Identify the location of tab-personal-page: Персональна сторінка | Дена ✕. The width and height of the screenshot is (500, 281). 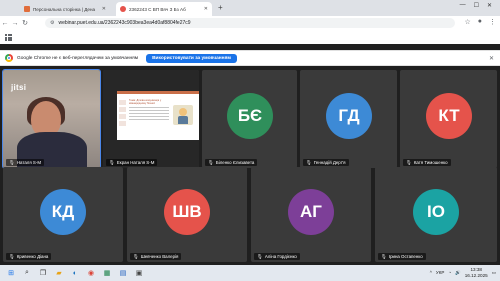
(65, 9).